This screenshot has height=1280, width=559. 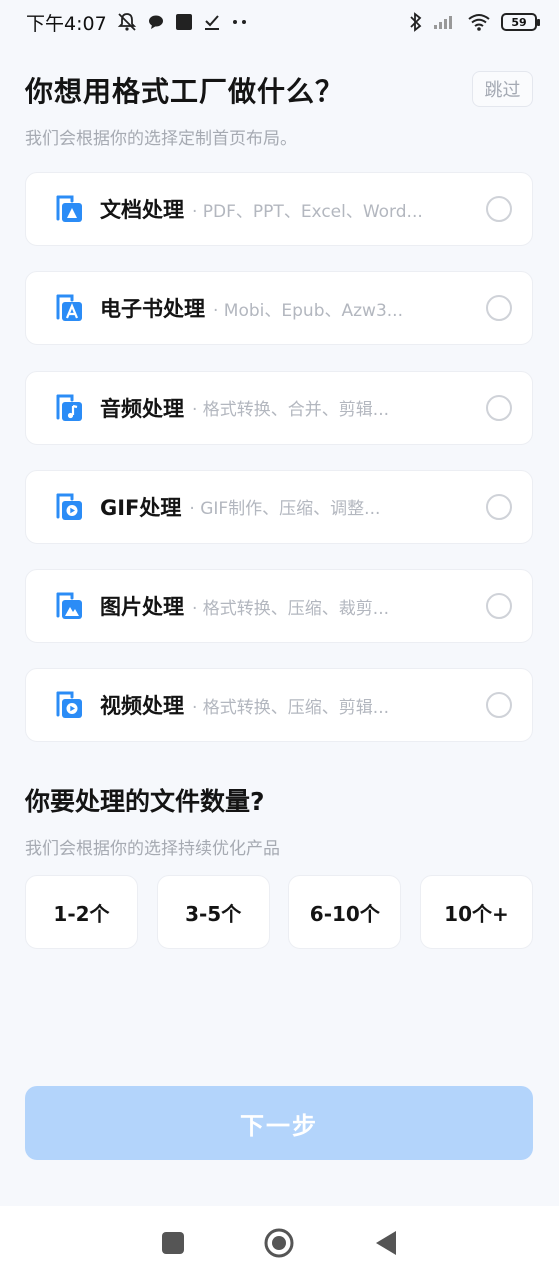 What do you see at coordinates (145, 801) in the screenshot?
I see `file-count-title: 你要处理的文件数量?` at bounding box center [145, 801].